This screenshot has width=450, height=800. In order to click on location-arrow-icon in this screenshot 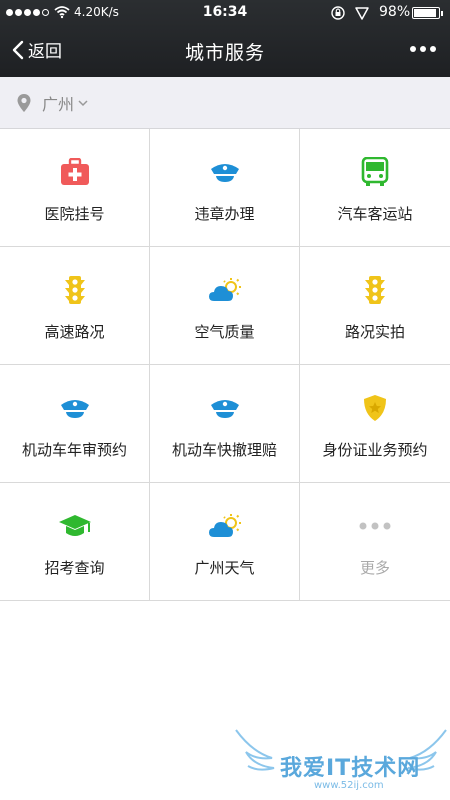, I will do `click(362, 13)`.